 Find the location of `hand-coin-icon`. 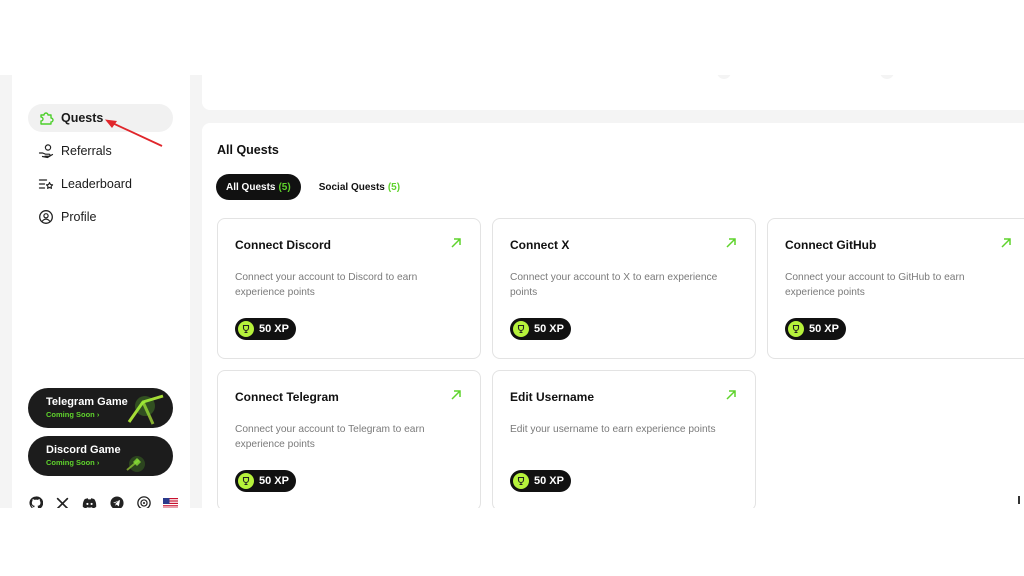

hand-coin-icon is located at coordinates (46, 151).